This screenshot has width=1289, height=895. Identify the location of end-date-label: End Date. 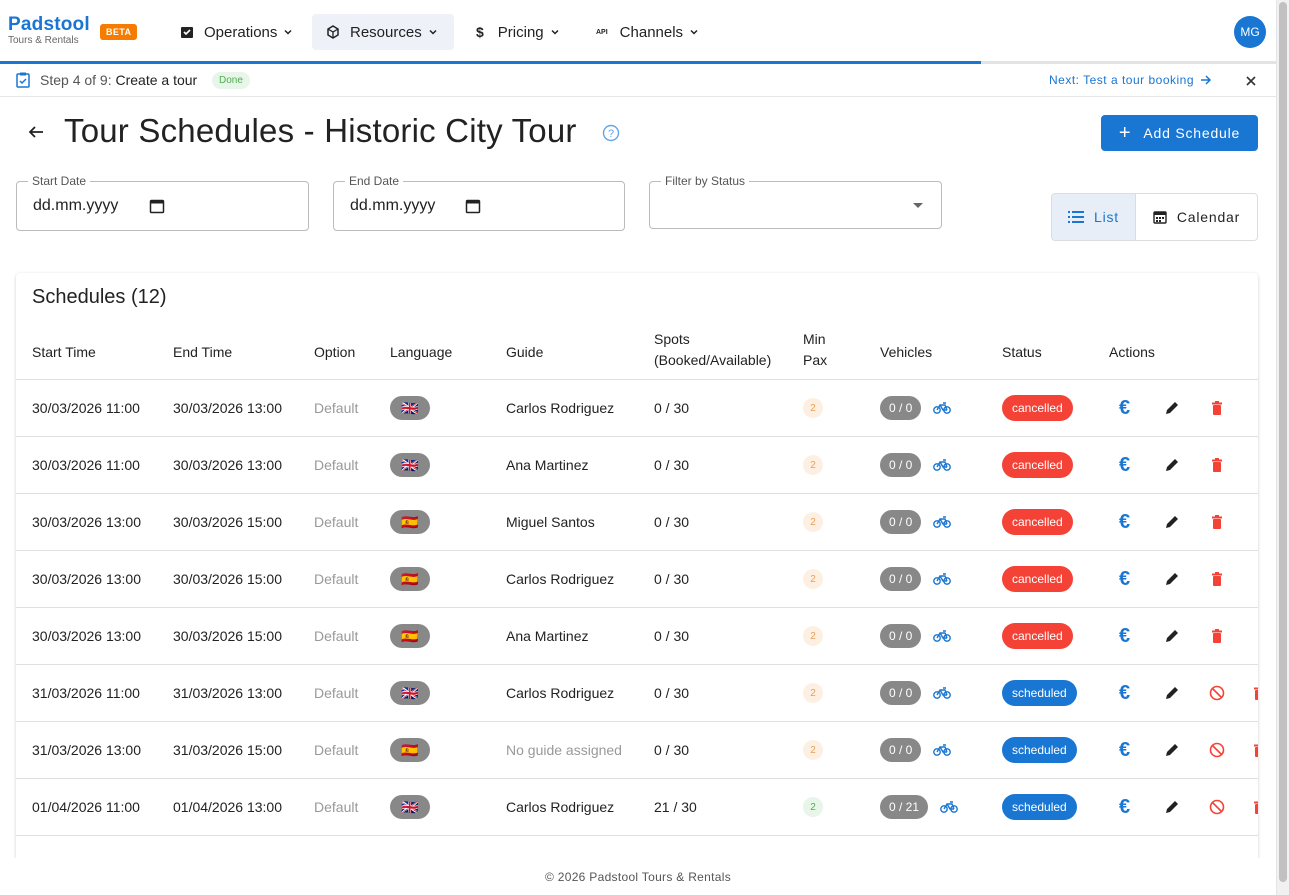
(374, 181).